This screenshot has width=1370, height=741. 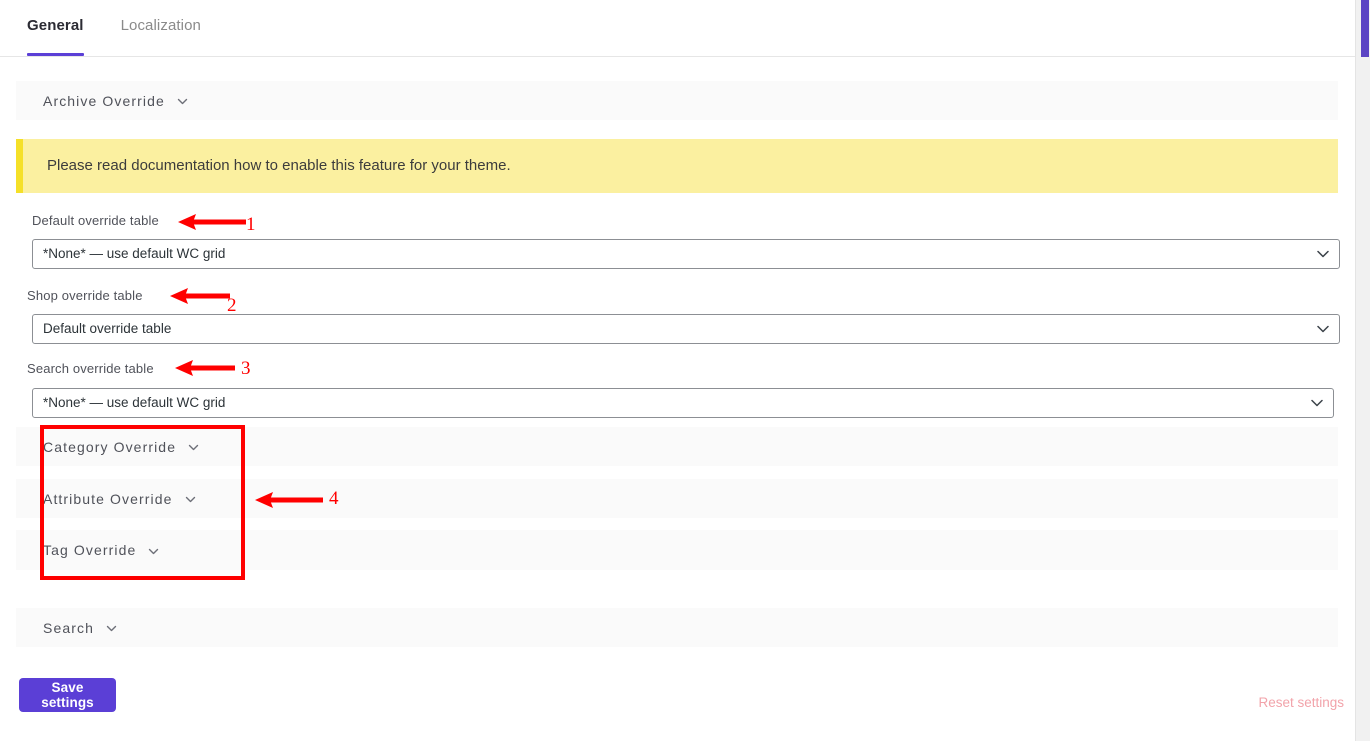 I want to click on accordion-tag-override: Tag Override, so click(x=677, y=550).